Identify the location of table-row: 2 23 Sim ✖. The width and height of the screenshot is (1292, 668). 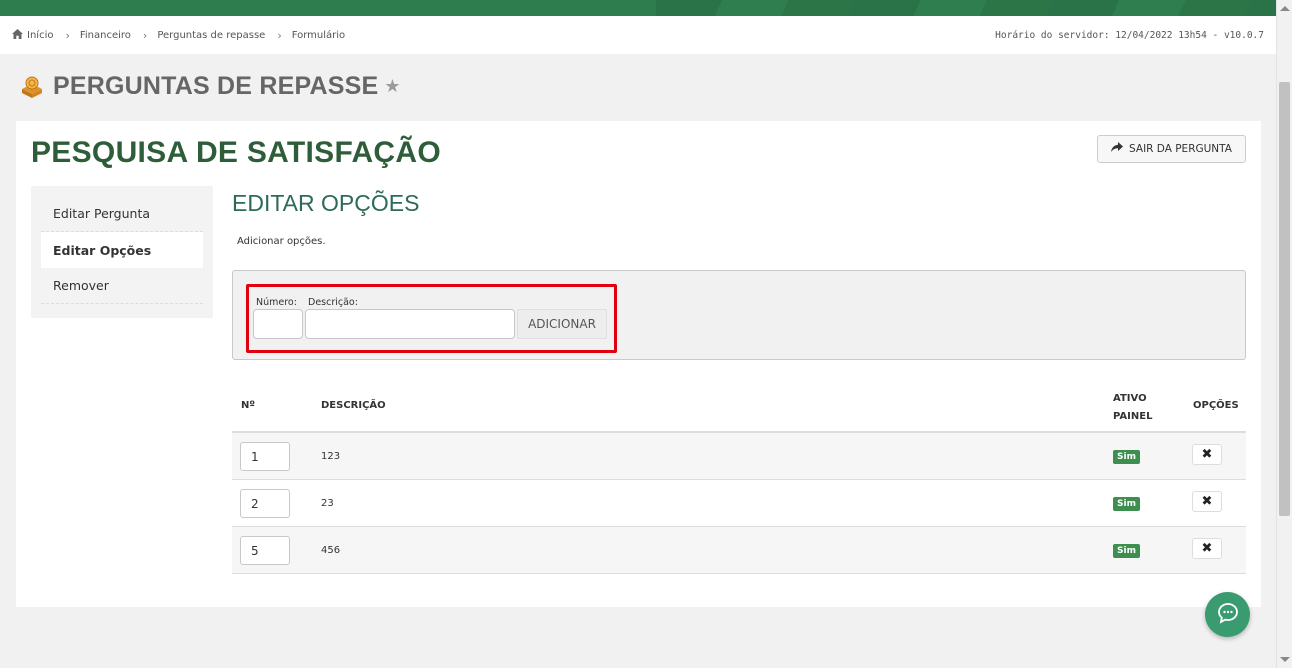
(739, 503).